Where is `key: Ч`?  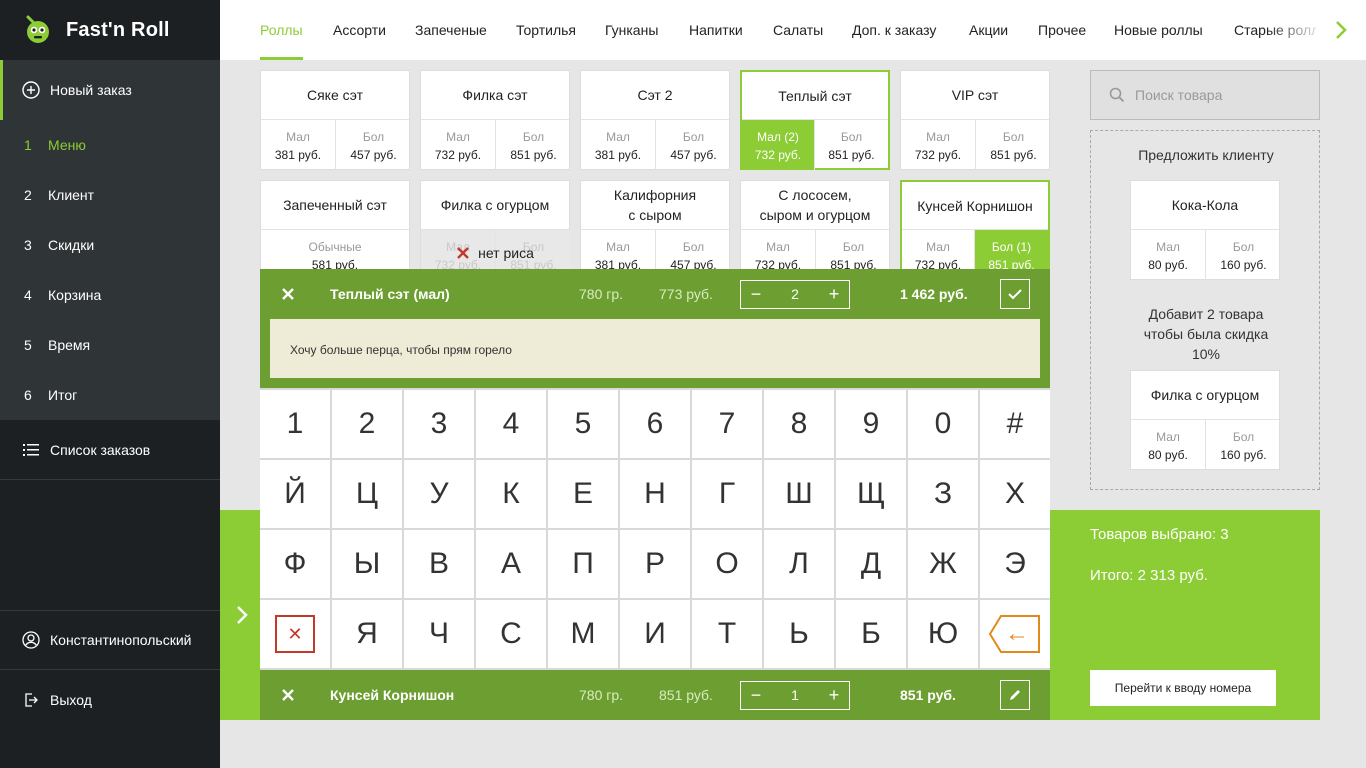 key: Ч is located at coordinates (439, 634).